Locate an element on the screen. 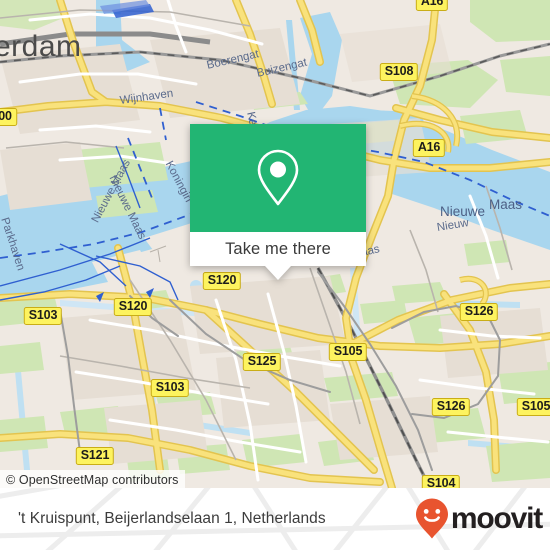  road-shield: S108 is located at coordinates (399, 72).